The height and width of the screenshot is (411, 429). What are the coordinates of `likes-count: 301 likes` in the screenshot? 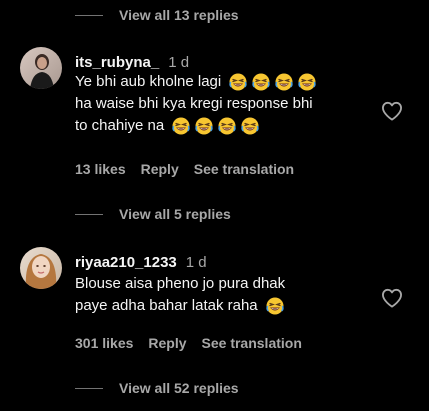 It's located at (104, 343).